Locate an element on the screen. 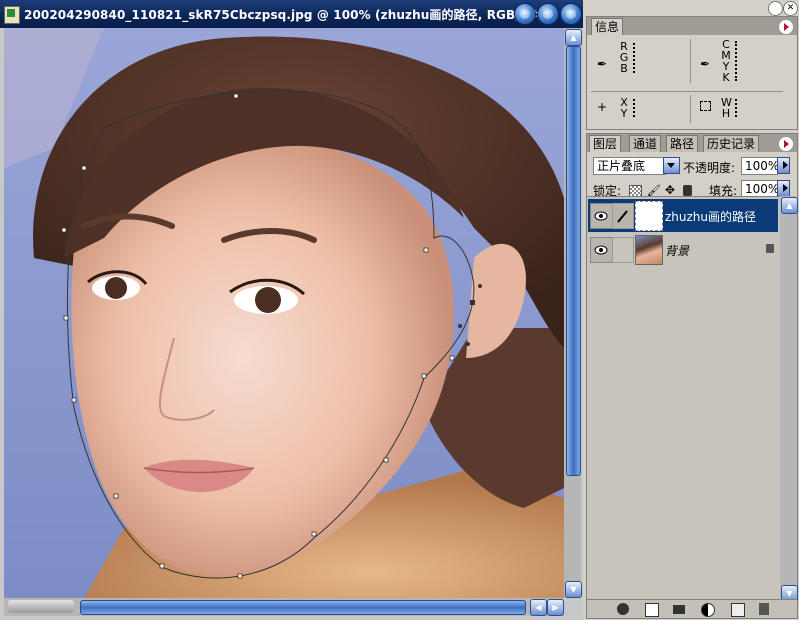 Image resolution: width=799 pixels, height=620 pixels. y-coord-label: Y is located at coordinates (624, 113).